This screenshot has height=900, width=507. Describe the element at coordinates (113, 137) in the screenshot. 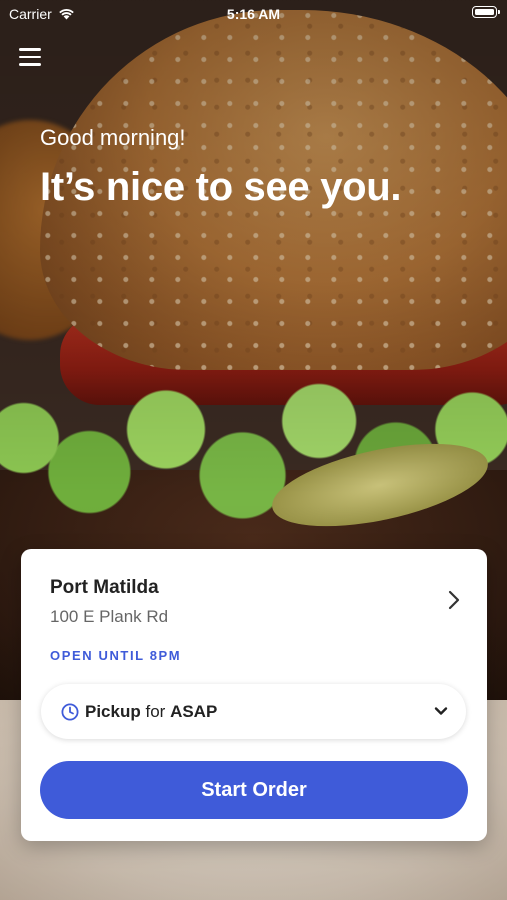

I see `greeting-text: Good morning!` at that location.